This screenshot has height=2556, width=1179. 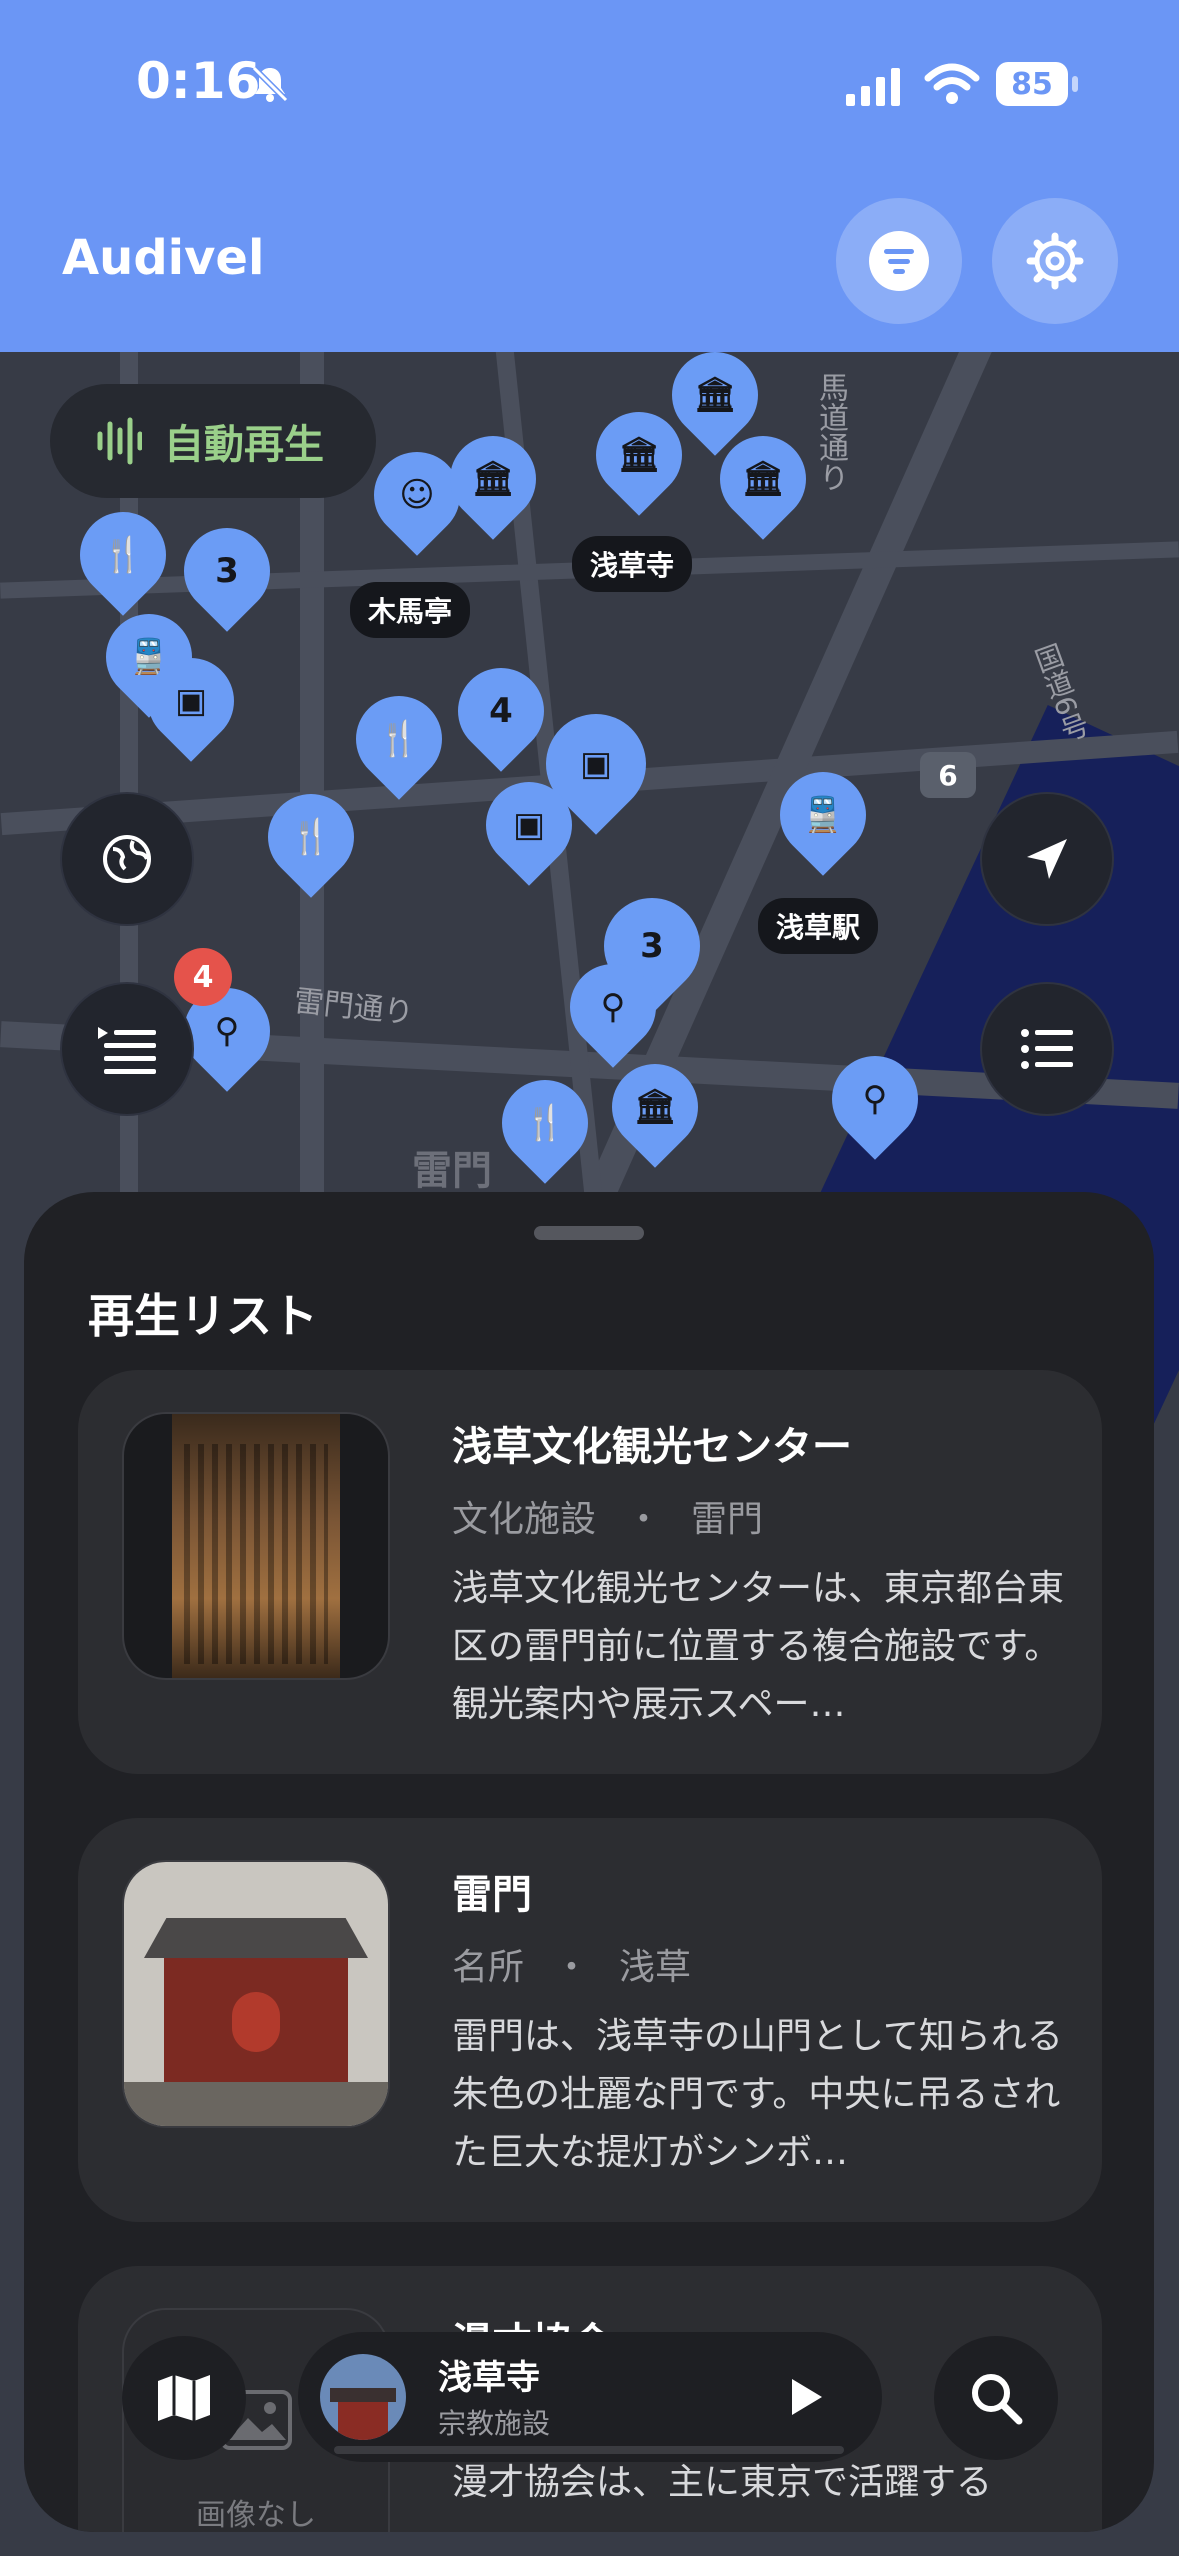 I want to click on playlist-button, so click(x=127, y=1049).